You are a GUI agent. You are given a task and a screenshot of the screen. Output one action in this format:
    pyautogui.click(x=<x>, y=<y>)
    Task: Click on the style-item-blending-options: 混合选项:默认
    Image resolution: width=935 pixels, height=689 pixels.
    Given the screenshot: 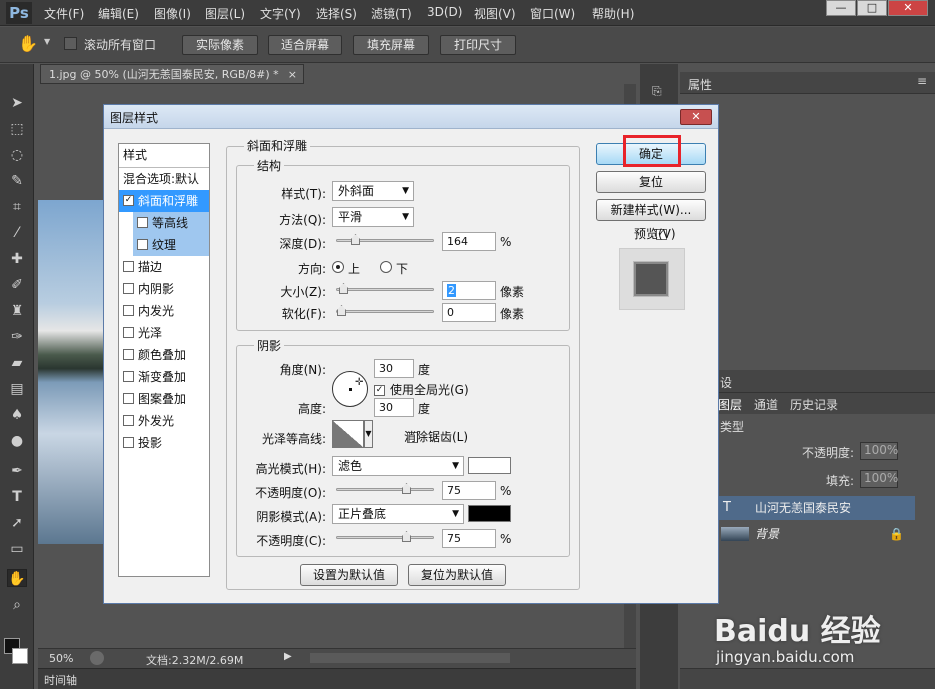 What is the action you would take?
    pyautogui.click(x=164, y=179)
    